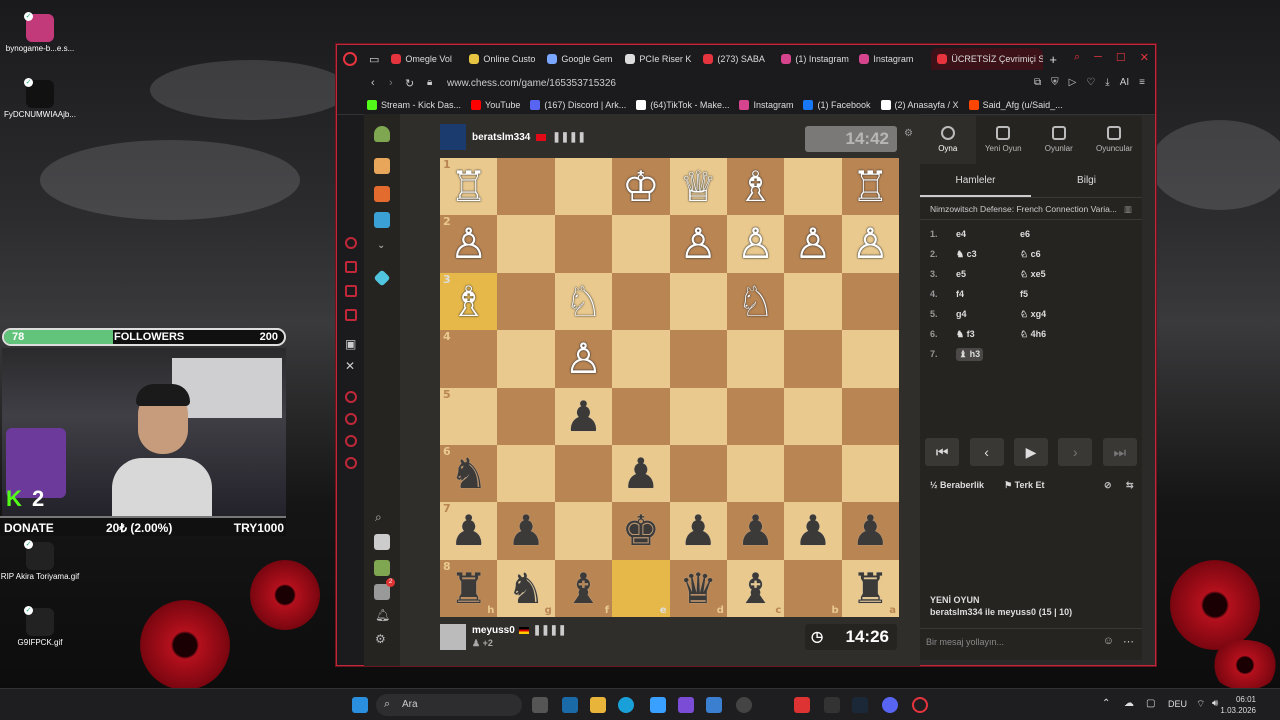 This screenshot has width=1280, height=720. Describe the element at coordinates (360, 705) in the screenshot. I see `windows-start-icon` at that location.